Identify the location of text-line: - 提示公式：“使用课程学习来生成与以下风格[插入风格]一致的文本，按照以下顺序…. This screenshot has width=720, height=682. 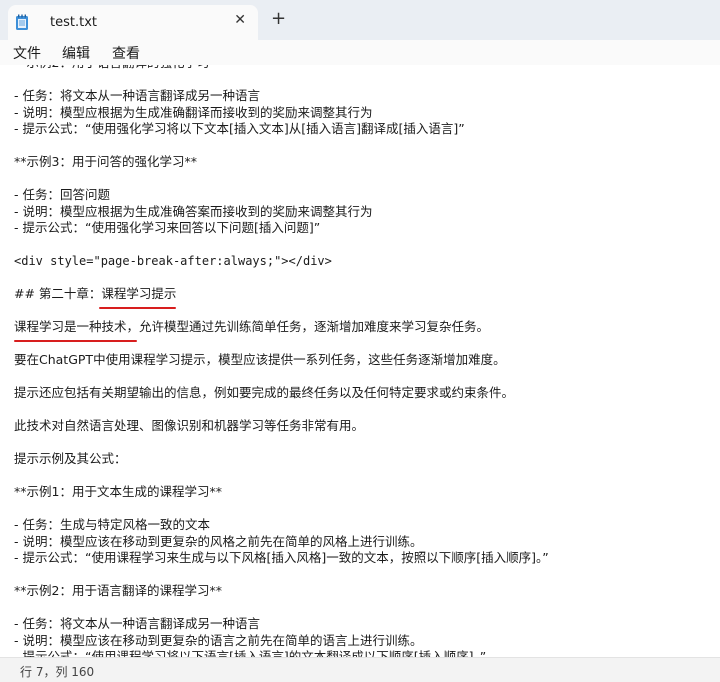
(281, 557).